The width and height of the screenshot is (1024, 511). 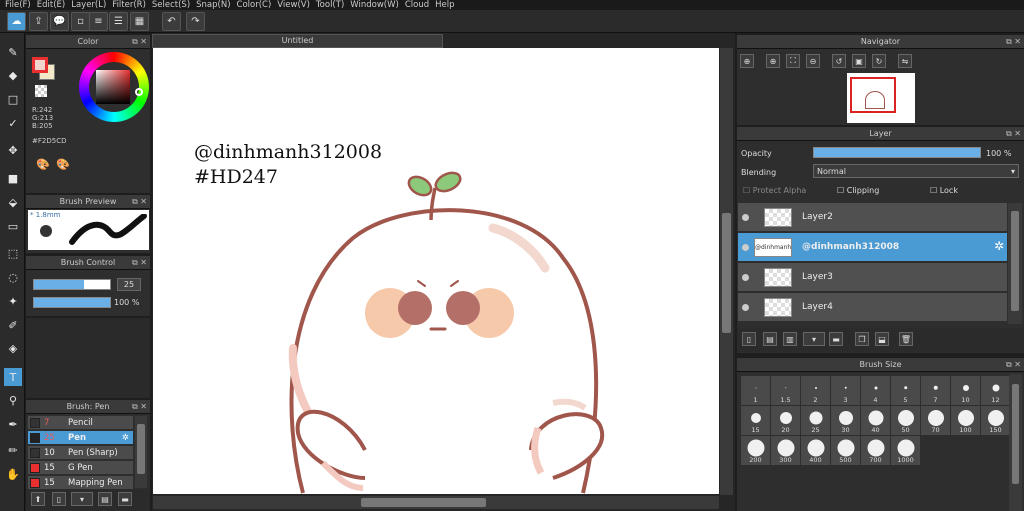 What do you see at coordinates (118, 21) in the screenshot?
I see `list-icon: ☰` at bounding box center [118, 21].